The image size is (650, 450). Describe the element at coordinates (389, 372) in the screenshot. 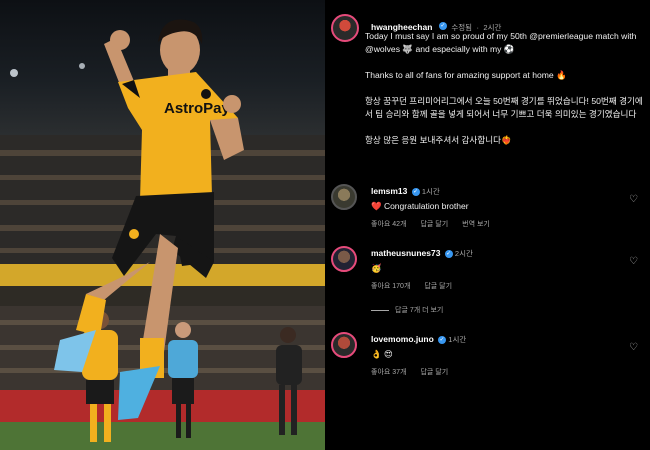

I see `comment-likes: 좋아요 37개` at that location.